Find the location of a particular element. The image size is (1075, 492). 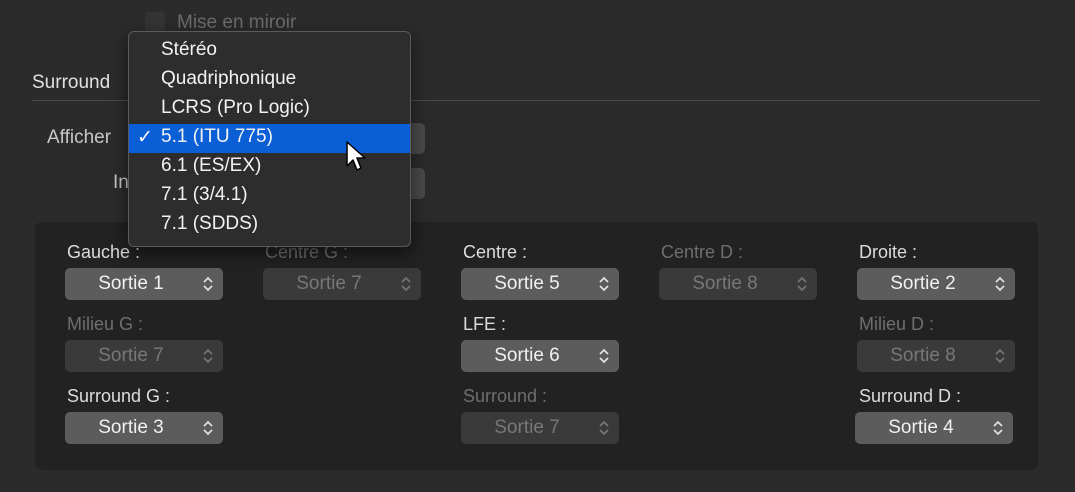

lfe-label: LFE : is located at coordinates (485, 324).